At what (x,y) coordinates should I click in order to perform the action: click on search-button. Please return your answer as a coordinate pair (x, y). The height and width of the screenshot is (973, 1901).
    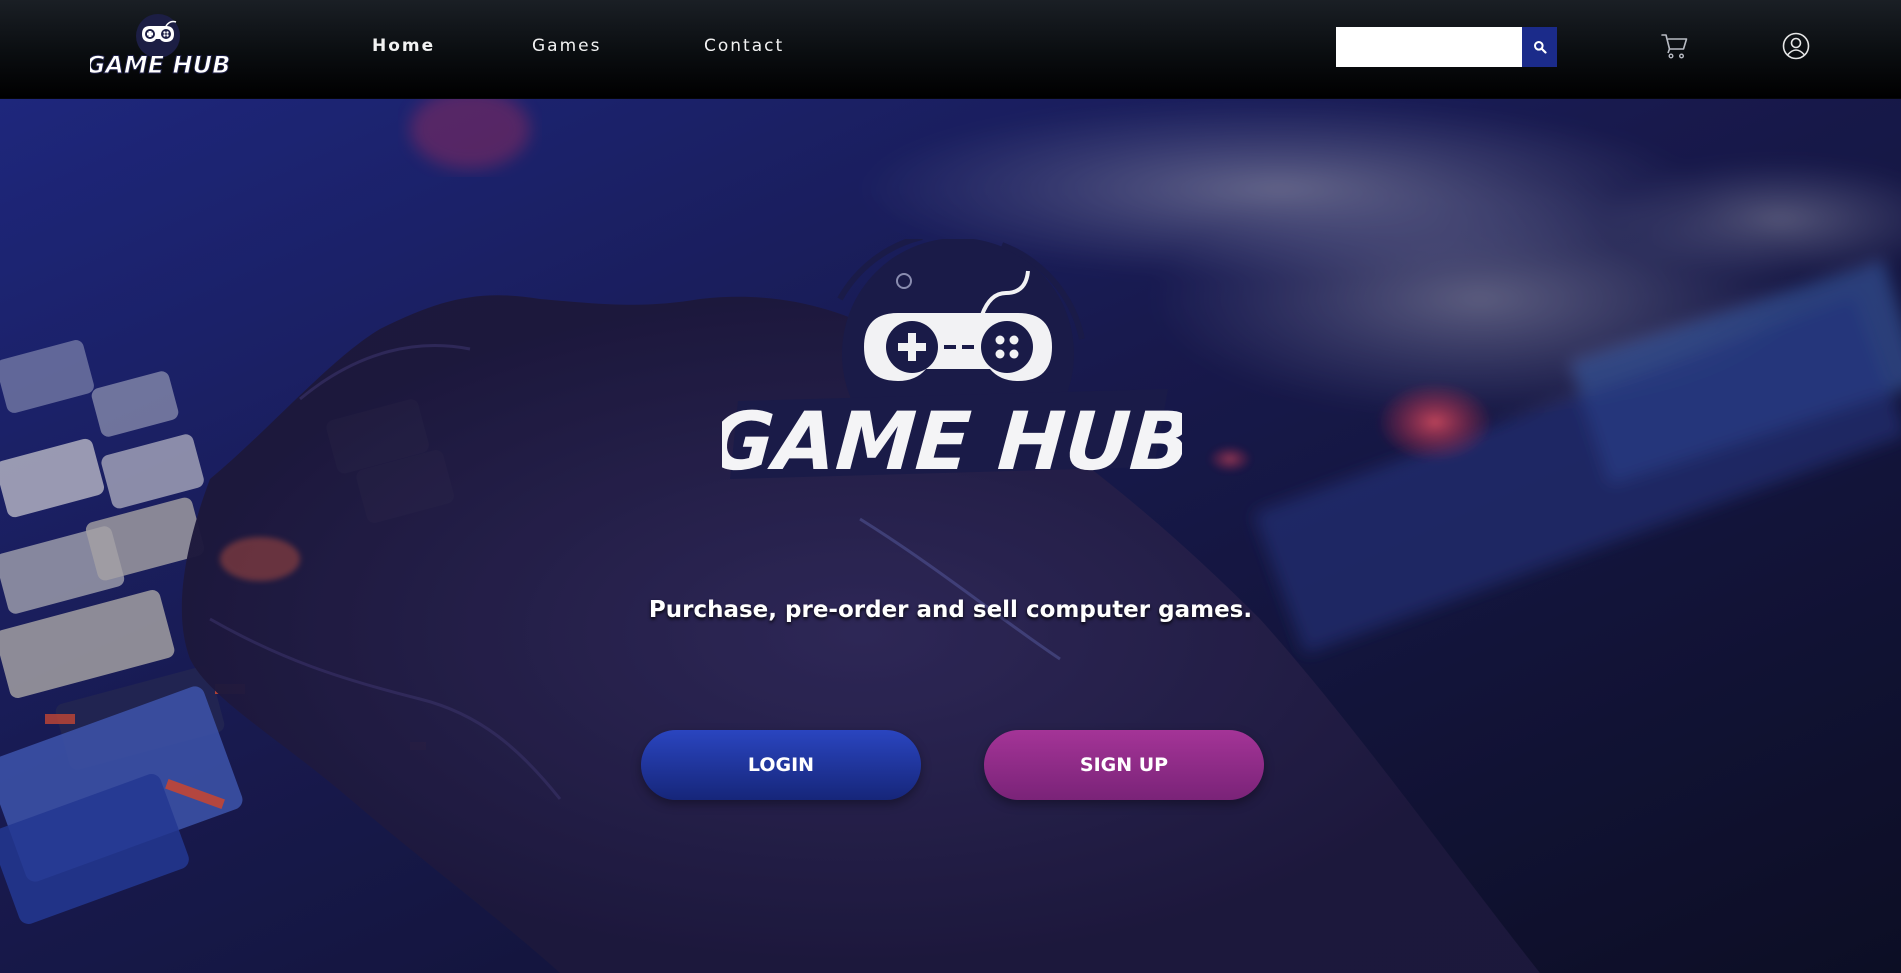
    Looking at the image, I should click on (1539, 47).